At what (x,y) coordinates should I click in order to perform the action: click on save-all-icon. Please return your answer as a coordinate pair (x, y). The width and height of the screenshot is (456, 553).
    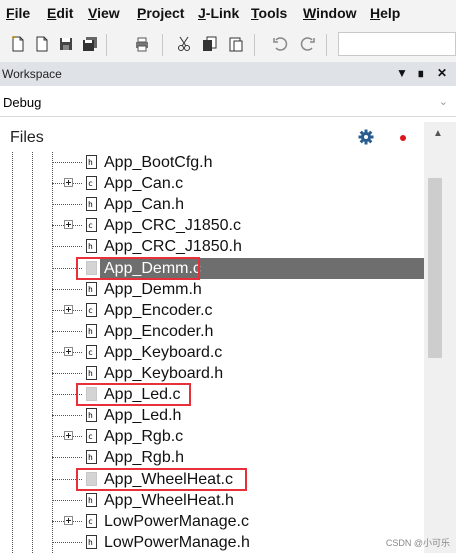
    Looking at the image, I should click on (90, 44).